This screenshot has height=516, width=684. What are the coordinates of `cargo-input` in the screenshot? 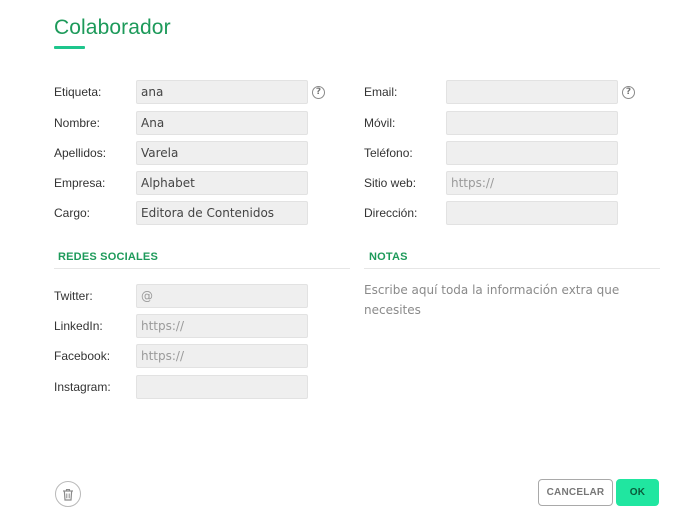 It's located at (222, 213).